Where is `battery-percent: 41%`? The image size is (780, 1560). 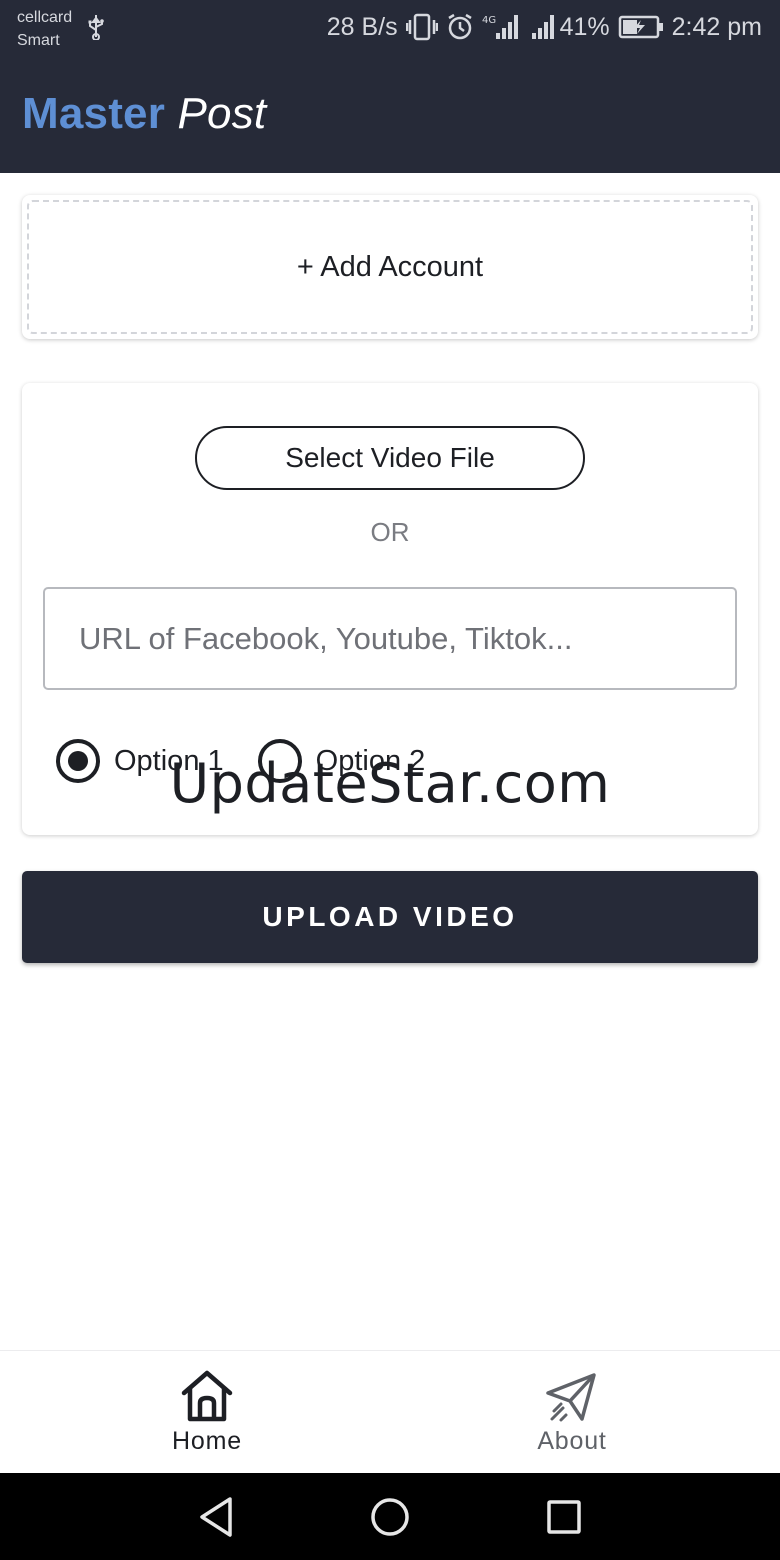 battery-percent: 41% is located at coordinates (584, 26).